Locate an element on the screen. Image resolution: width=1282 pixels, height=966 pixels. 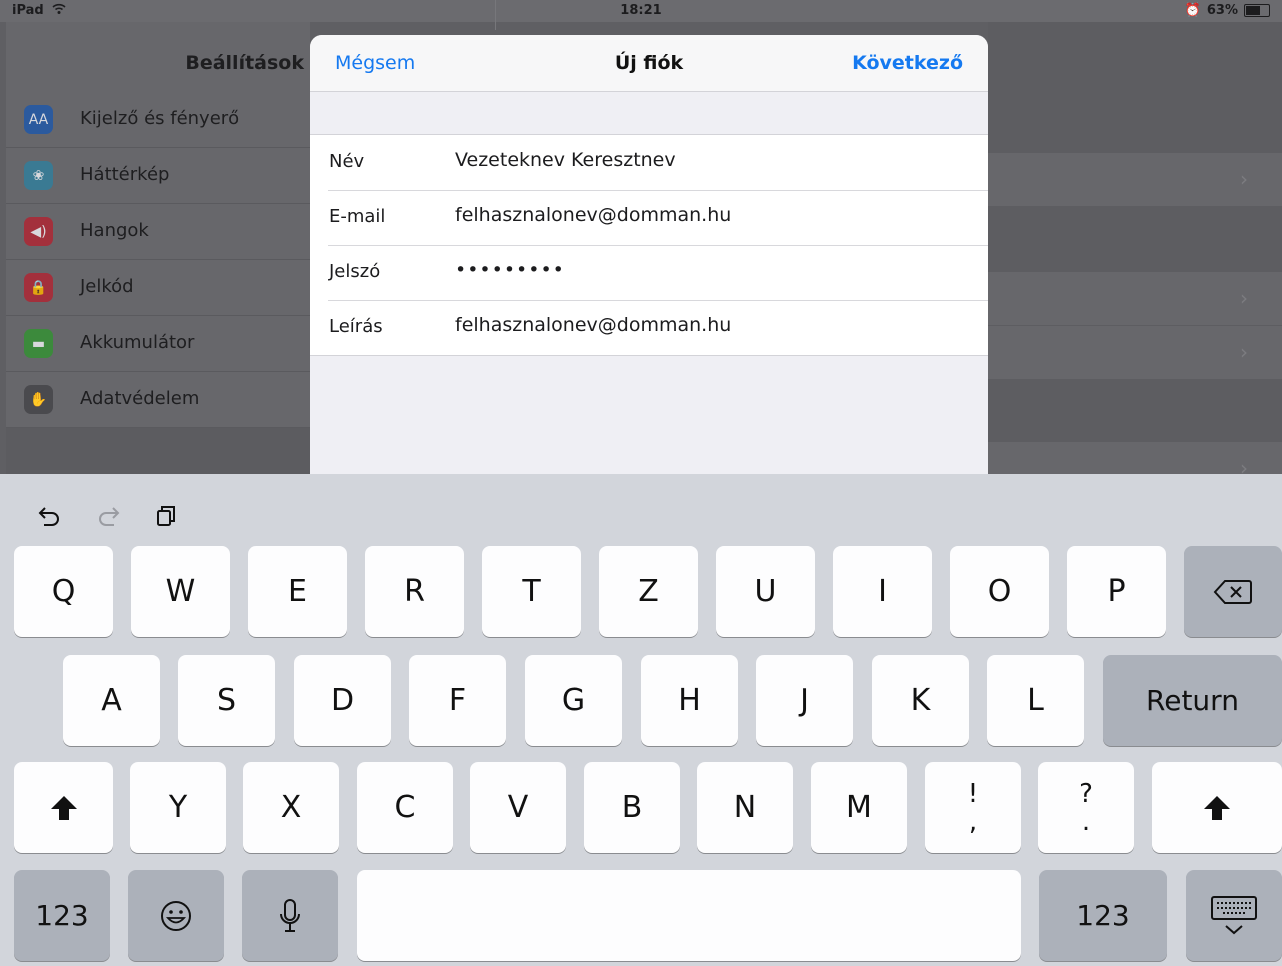
key-d: D is located at coordinates (342, 700).